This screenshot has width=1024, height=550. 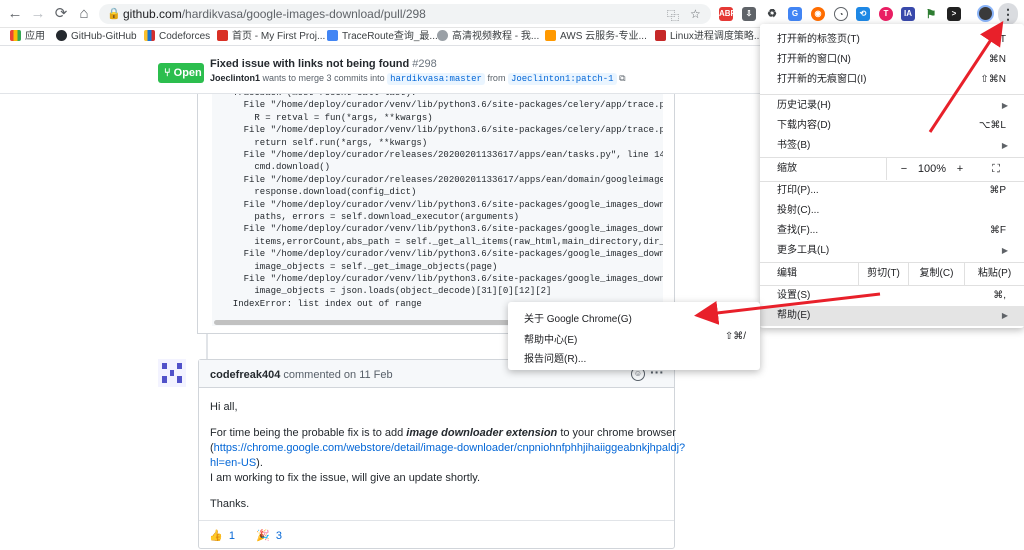 I want to click on arrow-to-menu-button, so click(x=966, y=76).